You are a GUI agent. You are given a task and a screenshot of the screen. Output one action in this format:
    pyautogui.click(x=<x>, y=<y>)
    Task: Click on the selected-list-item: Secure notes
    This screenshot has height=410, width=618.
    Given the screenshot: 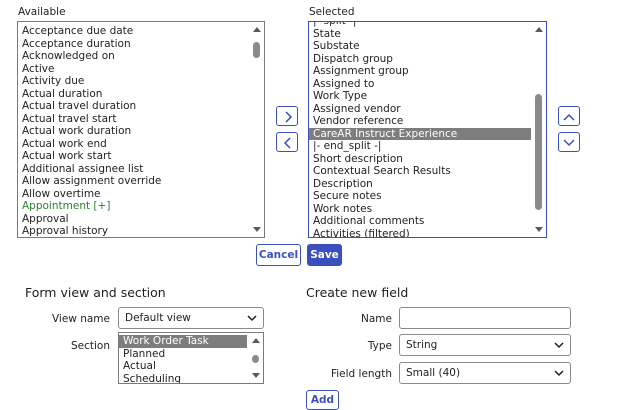 What is the action you would take?
    pyautogui.click(x=420, y=196)
    